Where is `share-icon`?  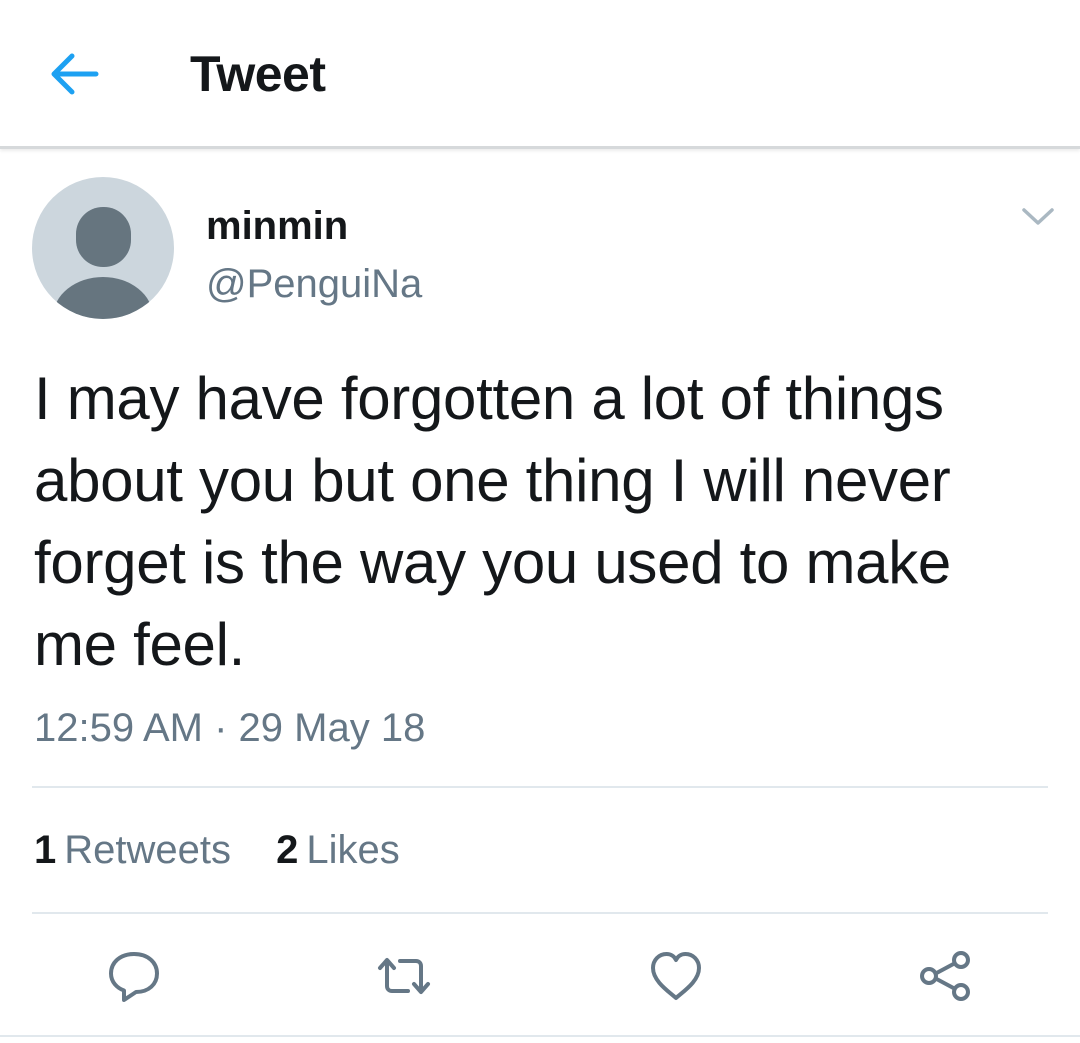 share-icon is located at coordinates (945, 976).